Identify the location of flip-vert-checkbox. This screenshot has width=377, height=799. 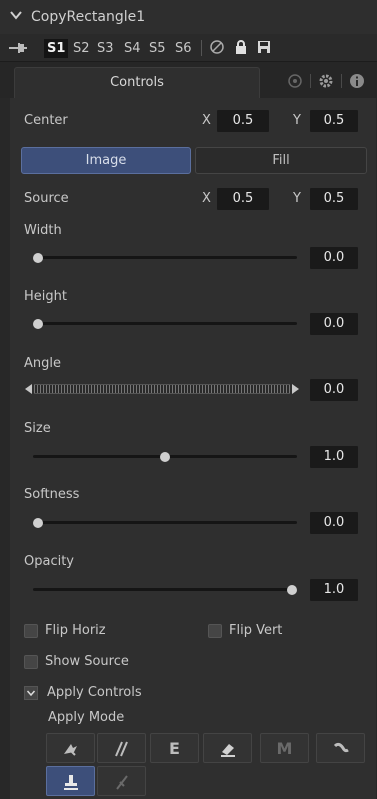
(215, 631).